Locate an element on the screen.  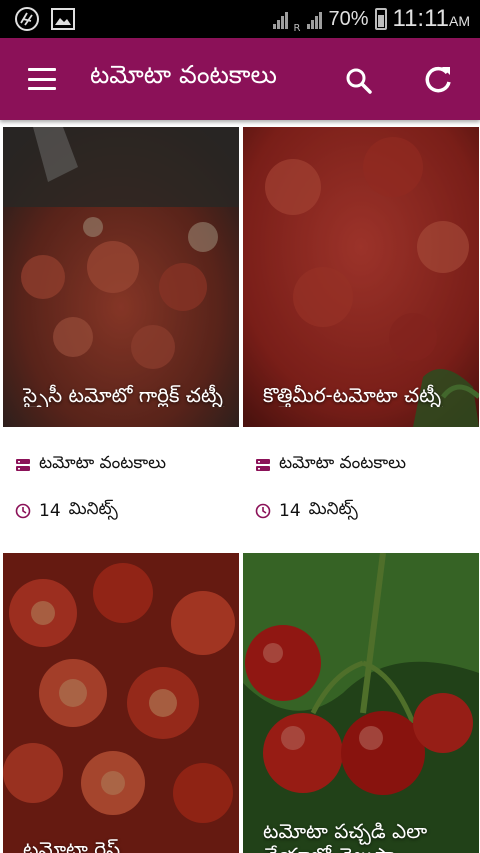
recipe-title: స్పైసీ టమోటో గార్లిక్ చట్నీ is located at coordinates (128, 395).